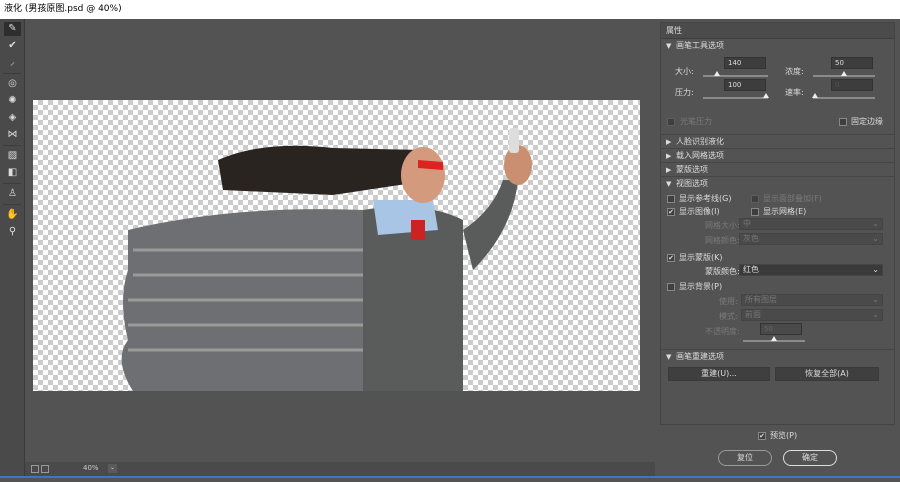 This screenshot has width=900, height=482. Describe the element at coordinates (811, 224) in the screenshot. I see `mesh-size-select: 中 ⌄` at that location.